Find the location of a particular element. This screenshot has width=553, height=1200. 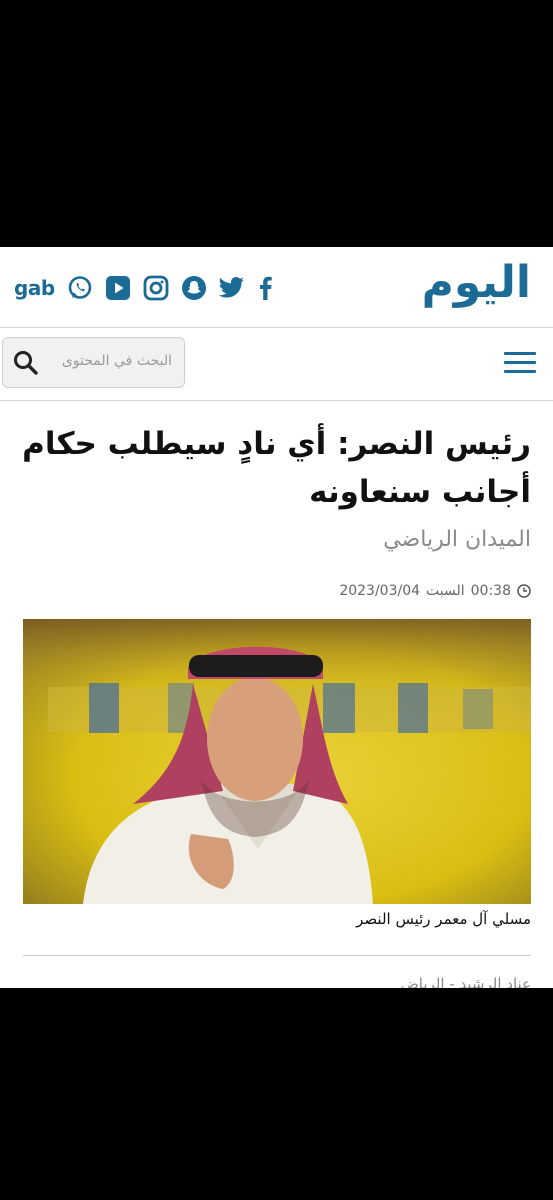

facebook-icon is located at coordinates (265, 288).